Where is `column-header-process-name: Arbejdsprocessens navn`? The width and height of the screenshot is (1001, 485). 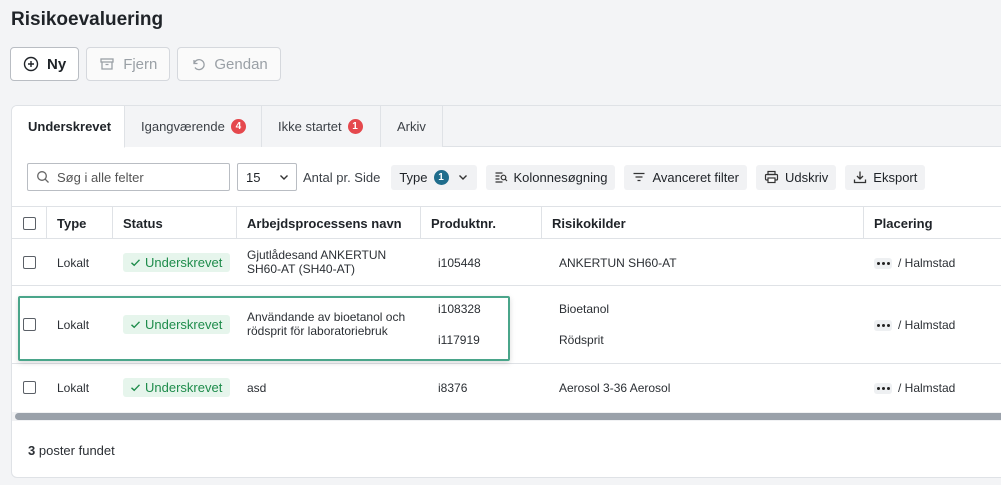 column-header-process-name: Arbejdsprocessens navn is located at coordinates (329, 223).